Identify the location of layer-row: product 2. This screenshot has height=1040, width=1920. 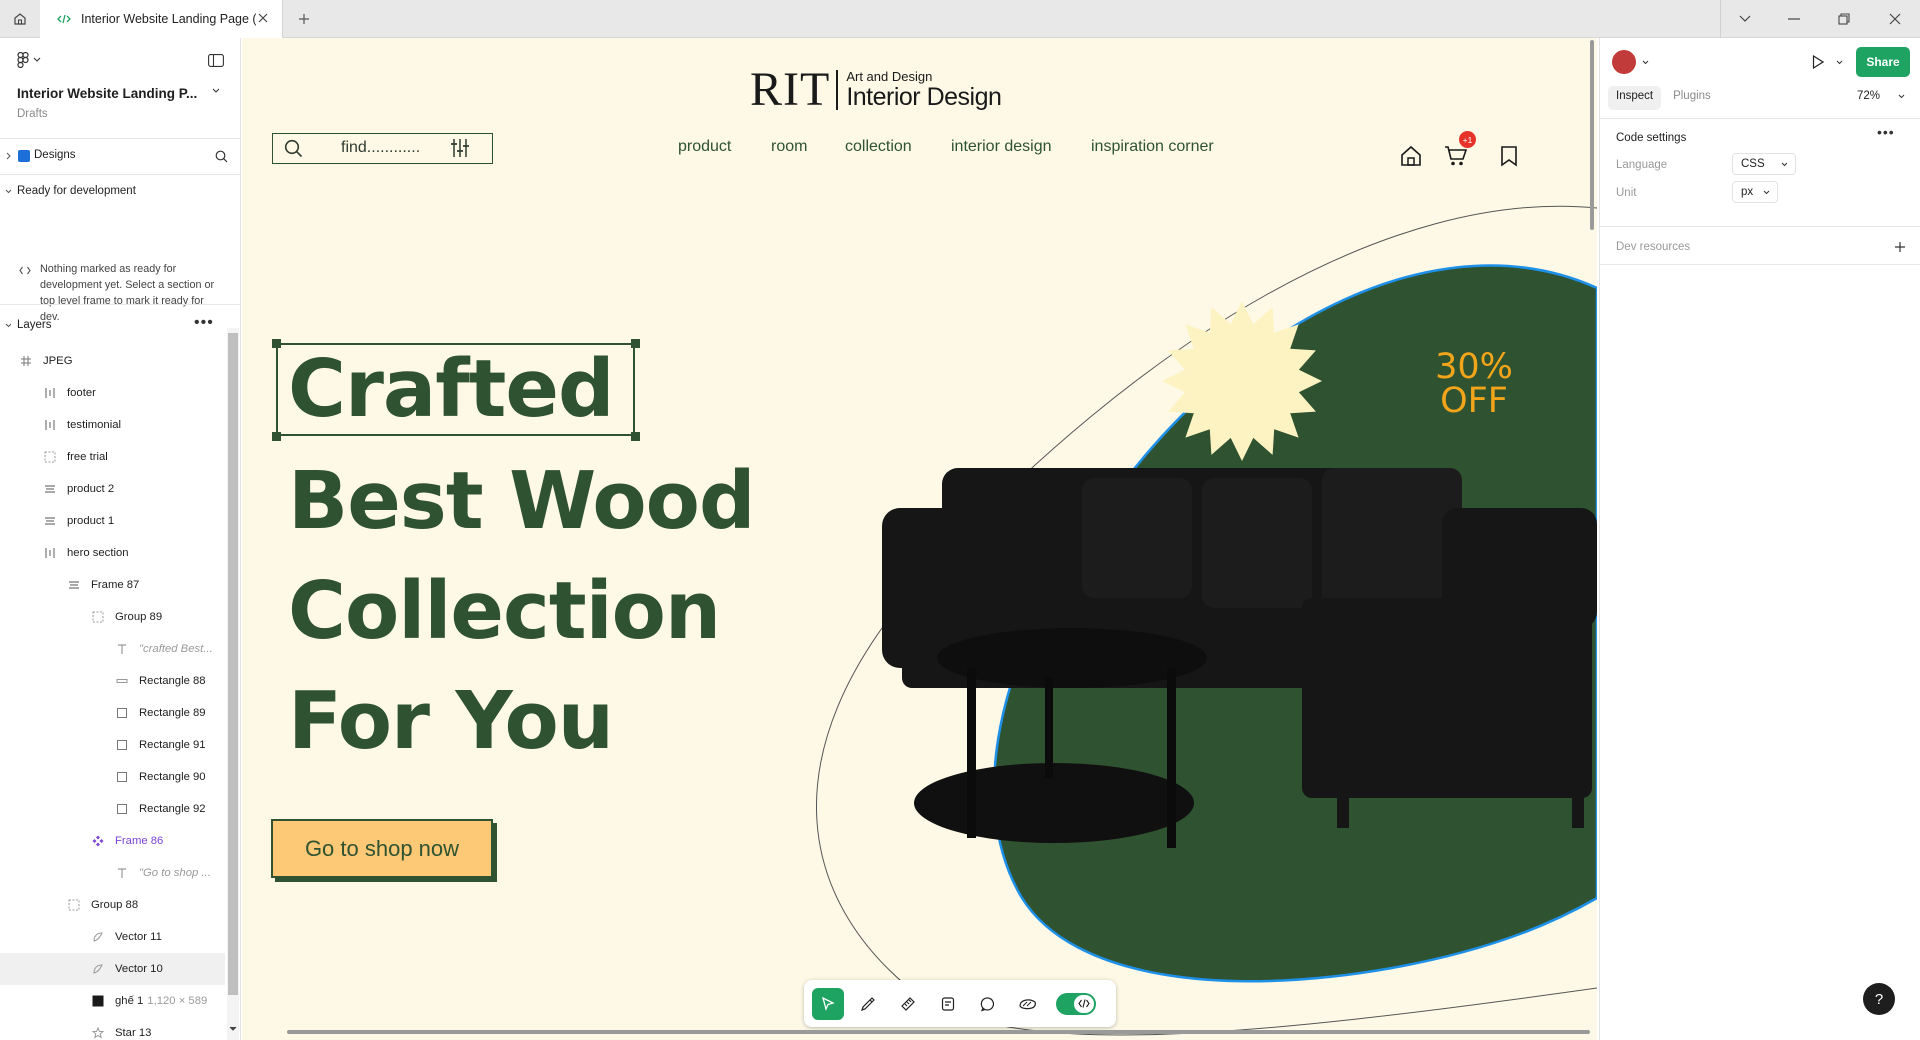
(112, 489).